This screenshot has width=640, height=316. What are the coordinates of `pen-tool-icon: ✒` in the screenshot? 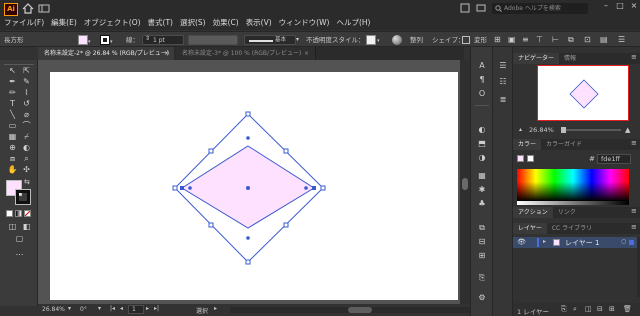 It's located at (12, 82).